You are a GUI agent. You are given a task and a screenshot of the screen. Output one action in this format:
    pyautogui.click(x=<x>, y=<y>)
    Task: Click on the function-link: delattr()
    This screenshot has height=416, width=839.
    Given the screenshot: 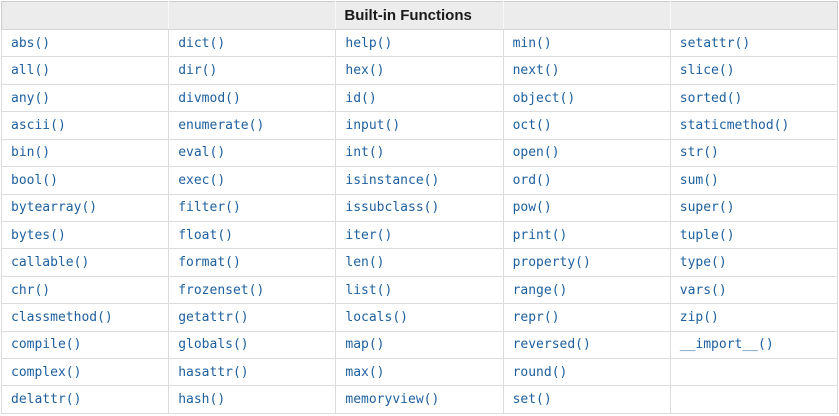 What is the action you would take?
    pyautogui.click(x=46, y=399)
    